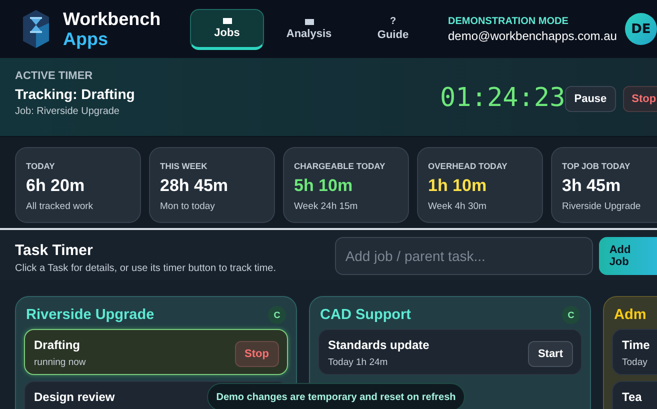  Describe the element at coordinates (60, 206) in the screenshot. I see `stat-note: All tracked work` at that location.